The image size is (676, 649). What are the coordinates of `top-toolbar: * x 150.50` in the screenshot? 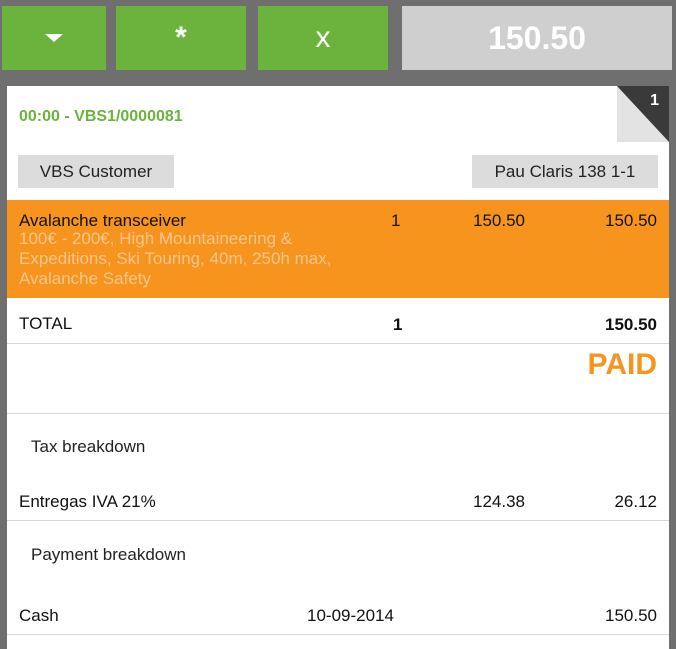 It's located at (338, 40).